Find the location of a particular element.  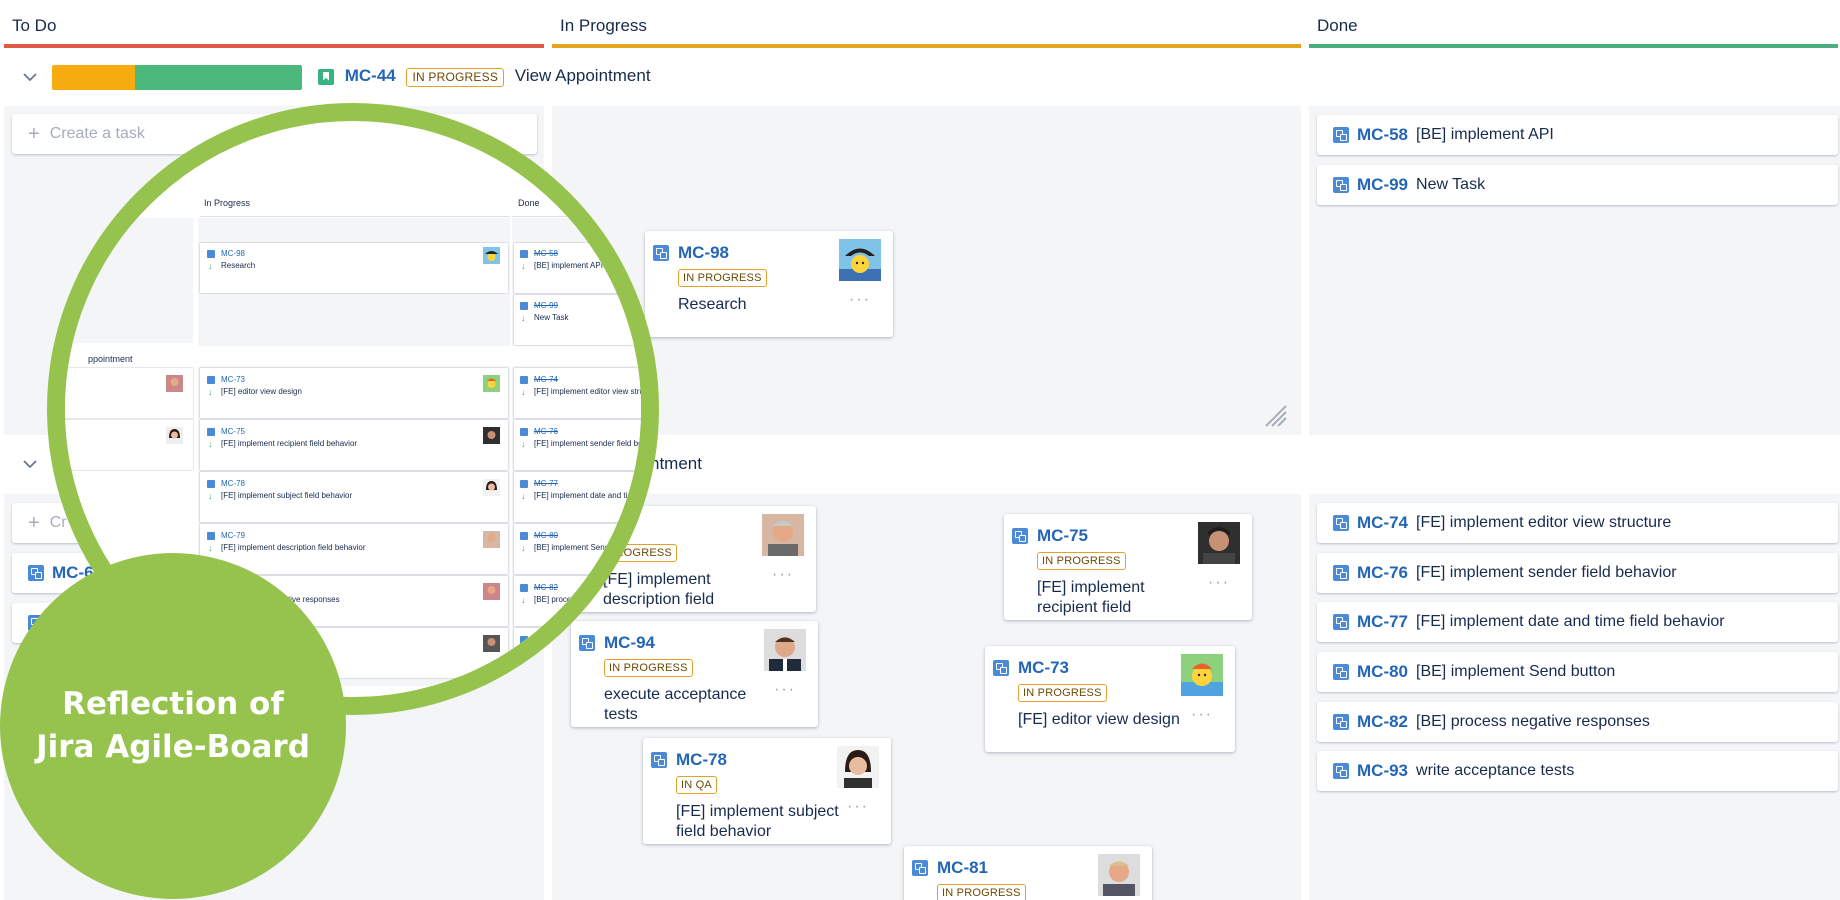

plus-icon: + is located at coordinates (34, 522).